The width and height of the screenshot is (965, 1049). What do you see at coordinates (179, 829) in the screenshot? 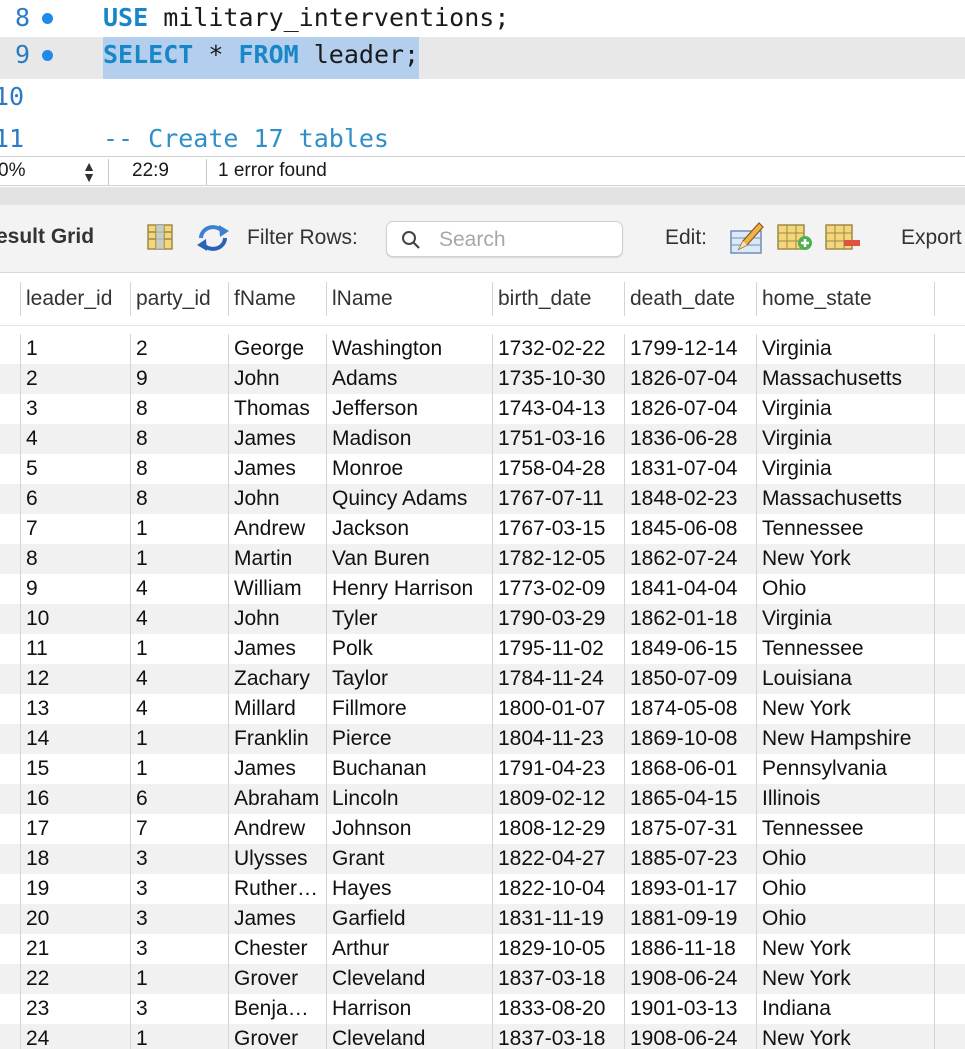
I see `cell-party-id: 7` at bounding box center [179, 829].